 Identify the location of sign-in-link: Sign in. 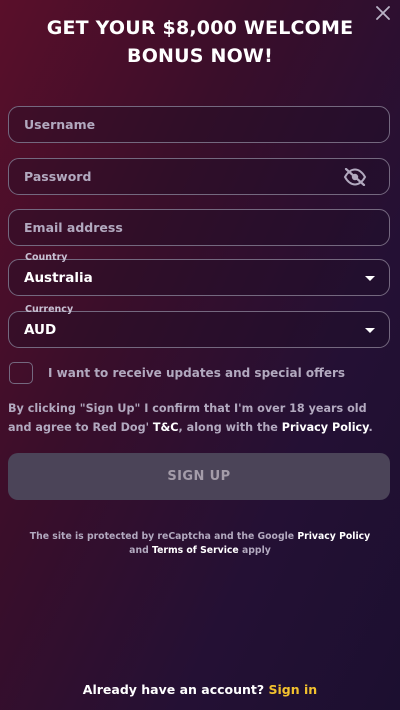
(293, 689).